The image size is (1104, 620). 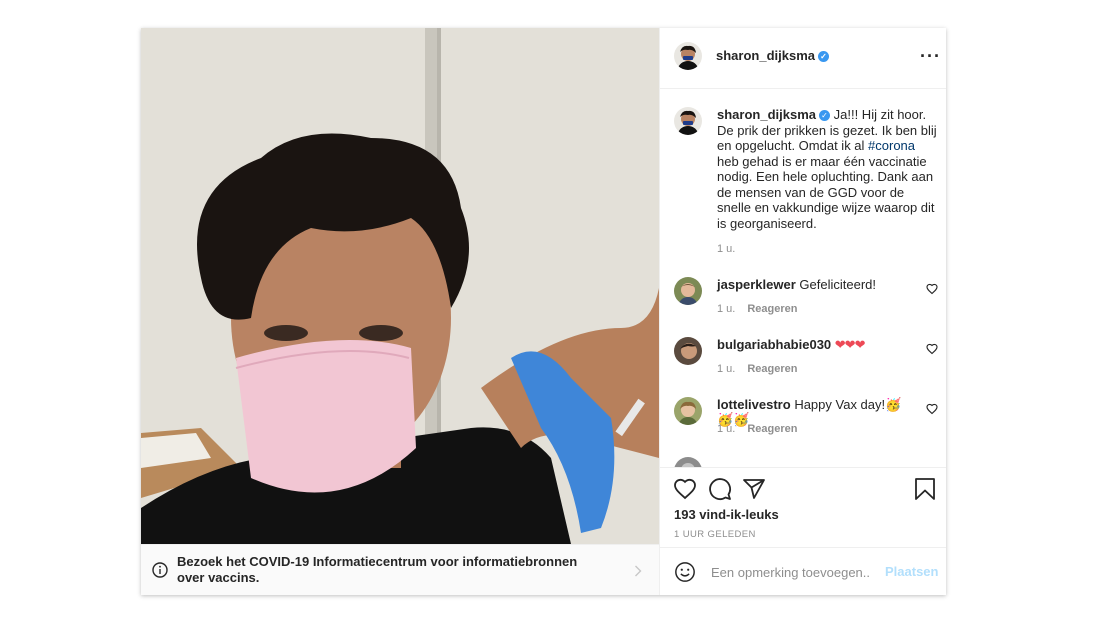 What do you see at coordinates (766, 114) in the screenshot?
I see `caption-username: sharon_dijksma` at bounding box center [766, 114].